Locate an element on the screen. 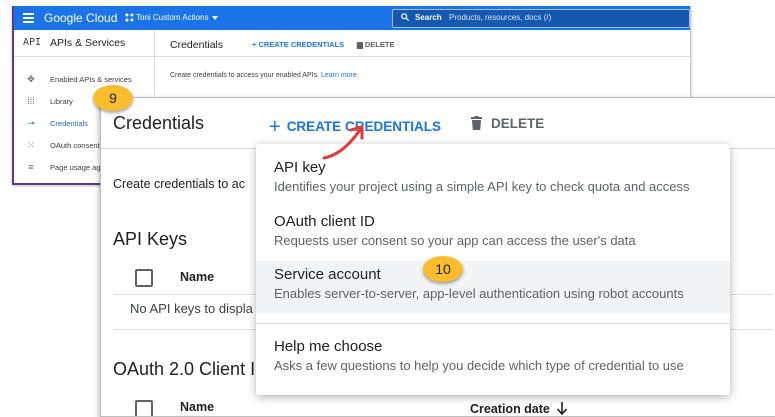 The height and width of the screenshot is (417, 775). project-icon is located at coordinates (129, 17).